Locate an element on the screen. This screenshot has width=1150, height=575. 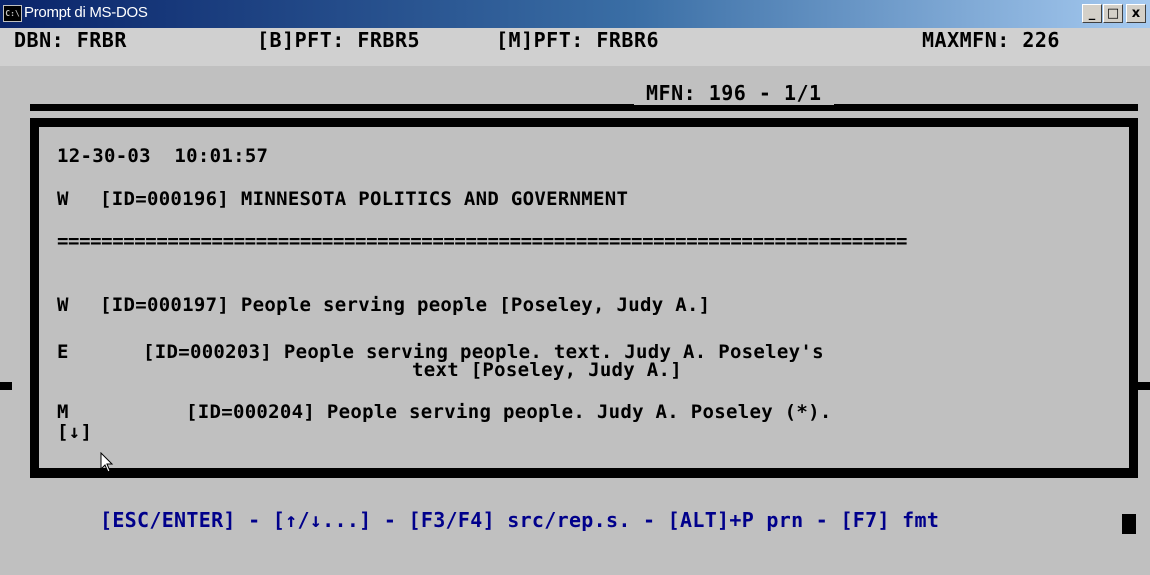
mfn-indicator: MFN: 196 - 1/1 is located at coordinates (734, 93).